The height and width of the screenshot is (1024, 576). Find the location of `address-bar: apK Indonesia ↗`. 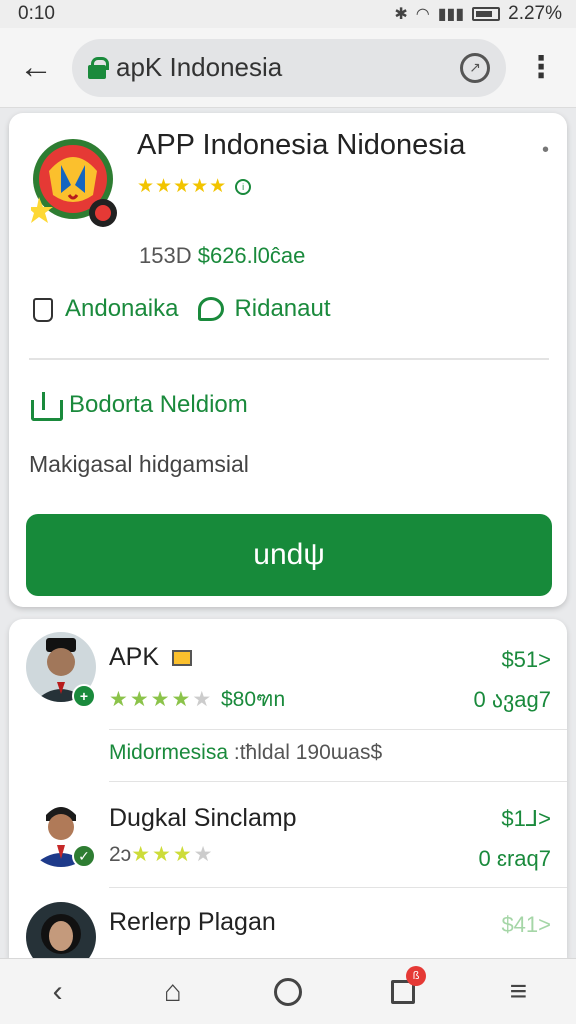

address-bar: apK Indonesia ↗ is located at coordinates (289, 67).